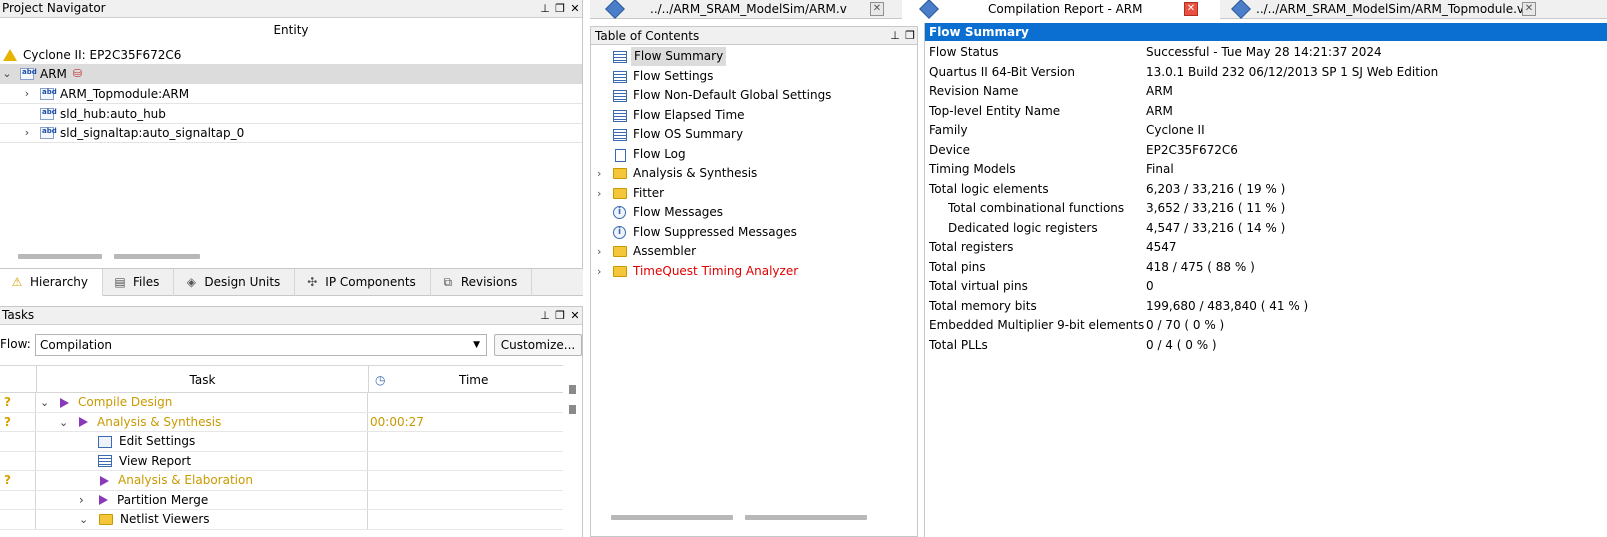 The image size is (1607, 537). What do you see at coordinates (281, 442) in the screenshot?
I see `task-row: Edit Settings` at bounding box center [281, 442].